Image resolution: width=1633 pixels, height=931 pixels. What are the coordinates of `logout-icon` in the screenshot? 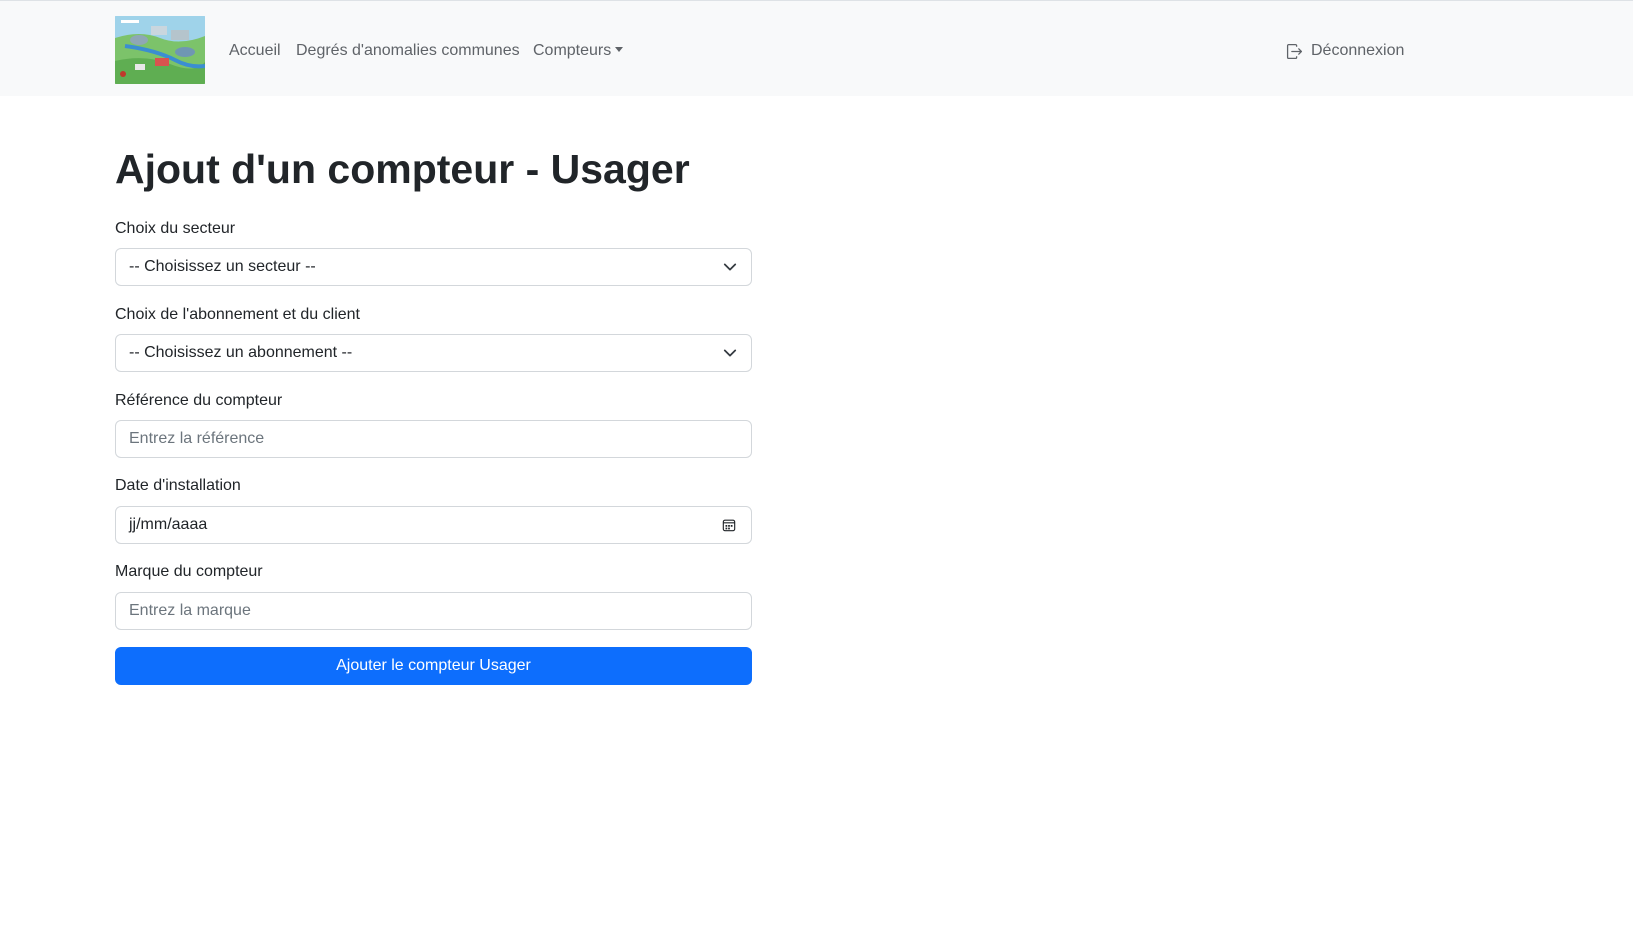 It's located at (1294, 51).